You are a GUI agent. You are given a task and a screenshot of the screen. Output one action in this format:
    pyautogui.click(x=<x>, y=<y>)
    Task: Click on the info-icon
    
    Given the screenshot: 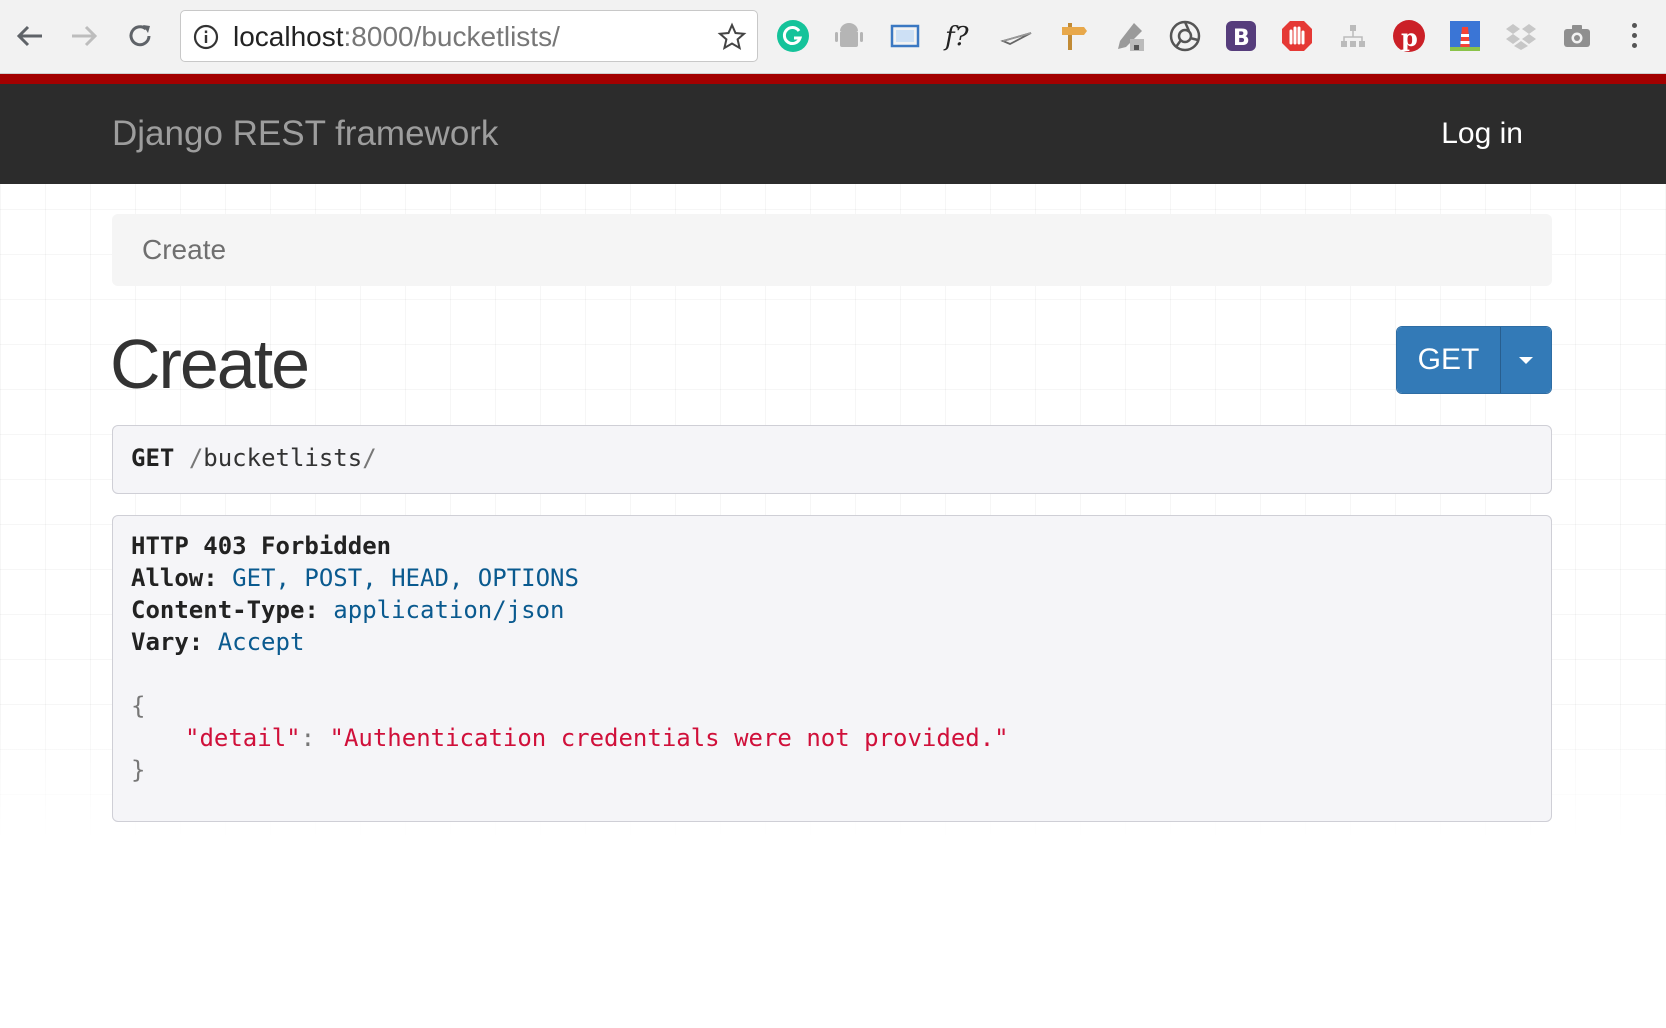 What is the action you would take?
    pyautogui.click(x=206, y=37)
    